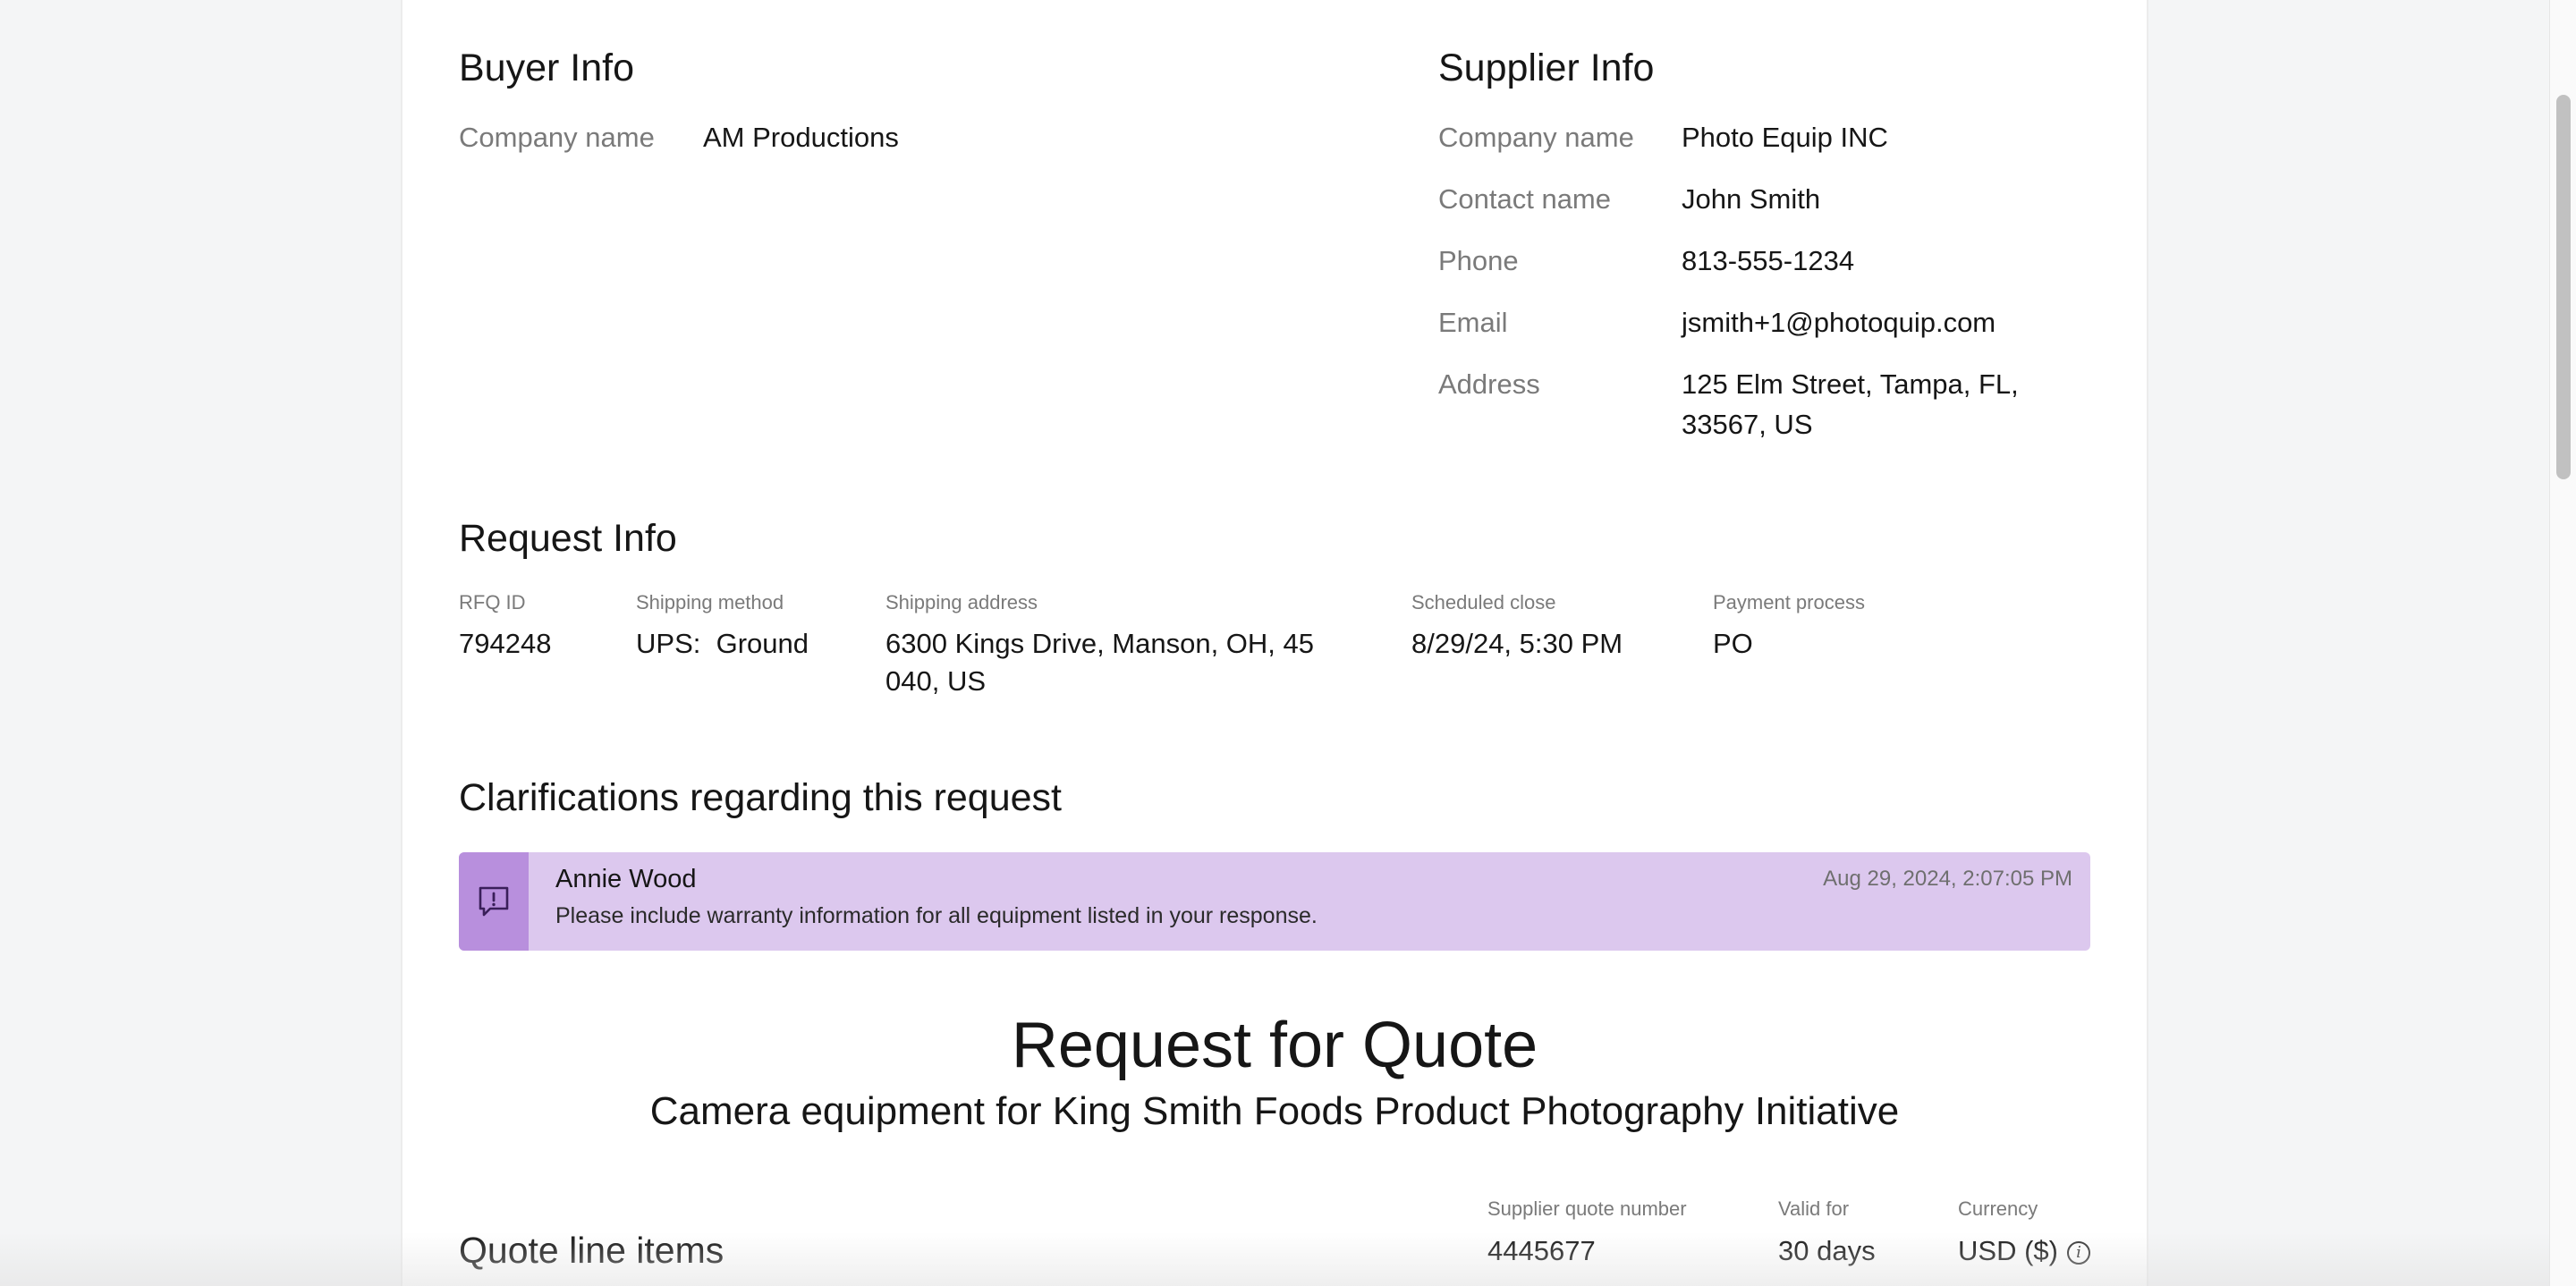 This screenshot has height=1286, width=2576. I want to click on valid-for-value: 30 days, so click(1827, 1250).